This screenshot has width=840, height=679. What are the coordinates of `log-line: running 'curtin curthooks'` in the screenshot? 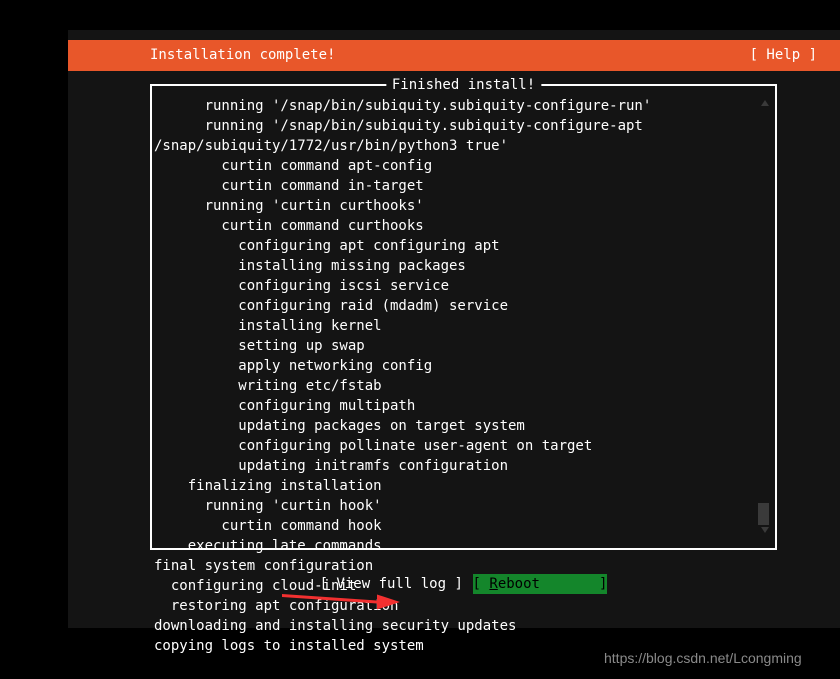 It's located at (289, 206).